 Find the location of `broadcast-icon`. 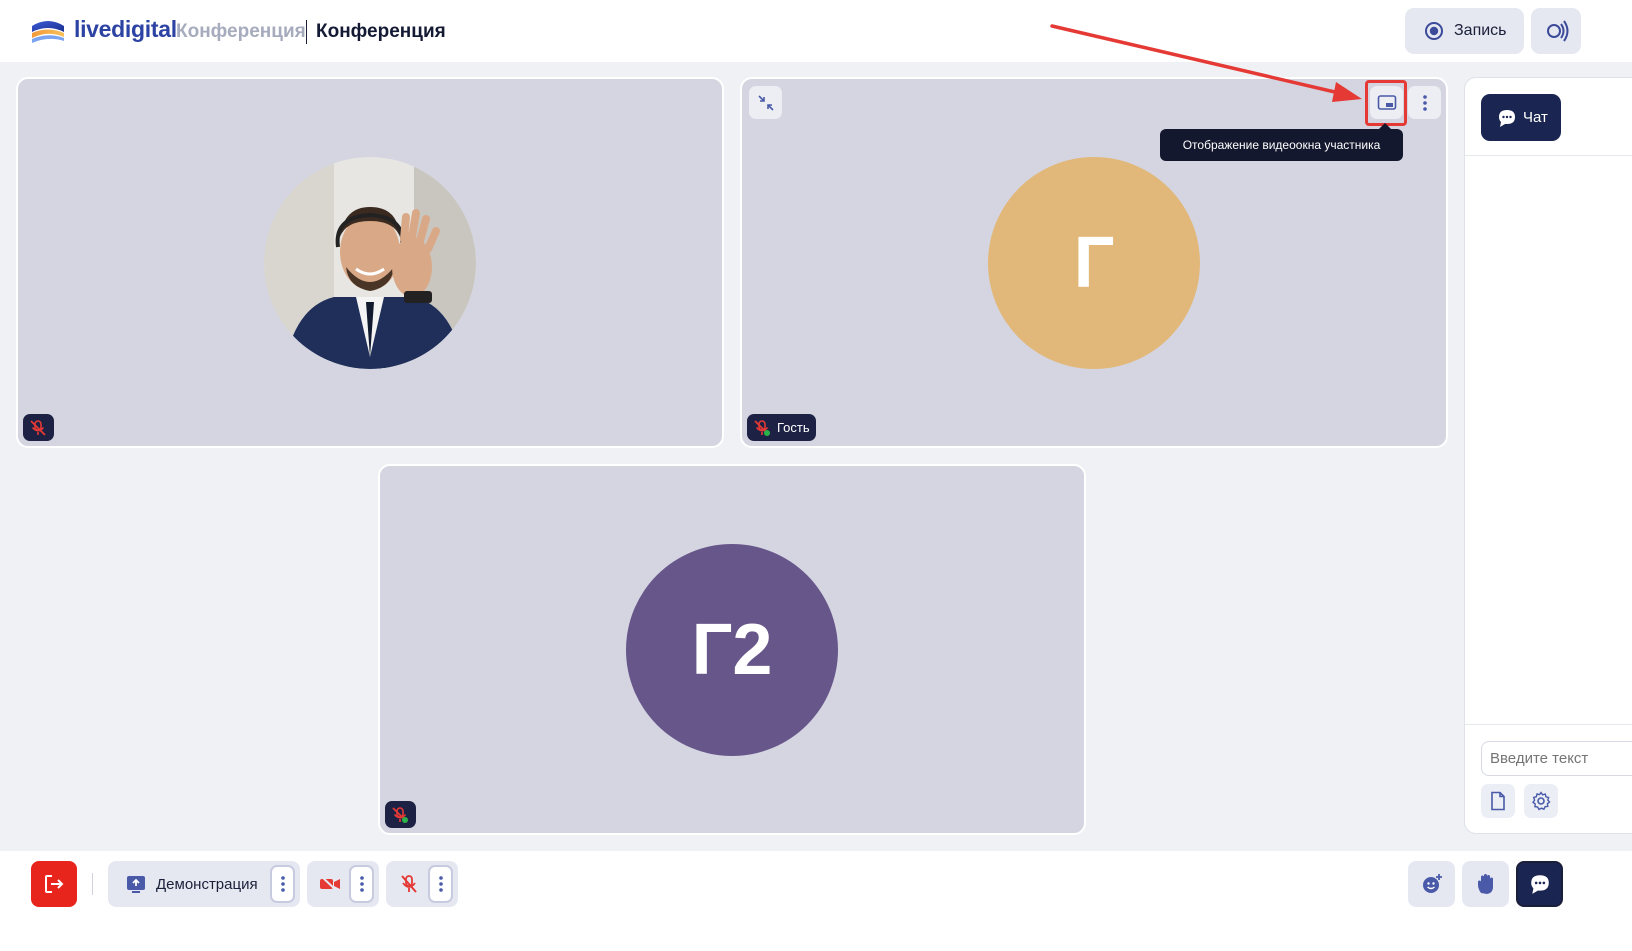

broadcast-icon is located at coordinates (1558, 31).